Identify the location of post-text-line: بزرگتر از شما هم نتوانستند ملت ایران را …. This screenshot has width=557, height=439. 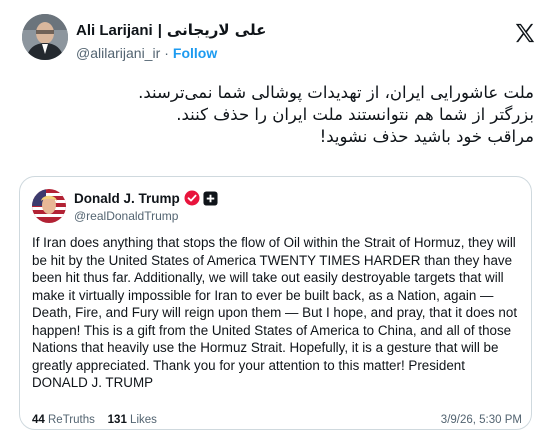
(355, 114).